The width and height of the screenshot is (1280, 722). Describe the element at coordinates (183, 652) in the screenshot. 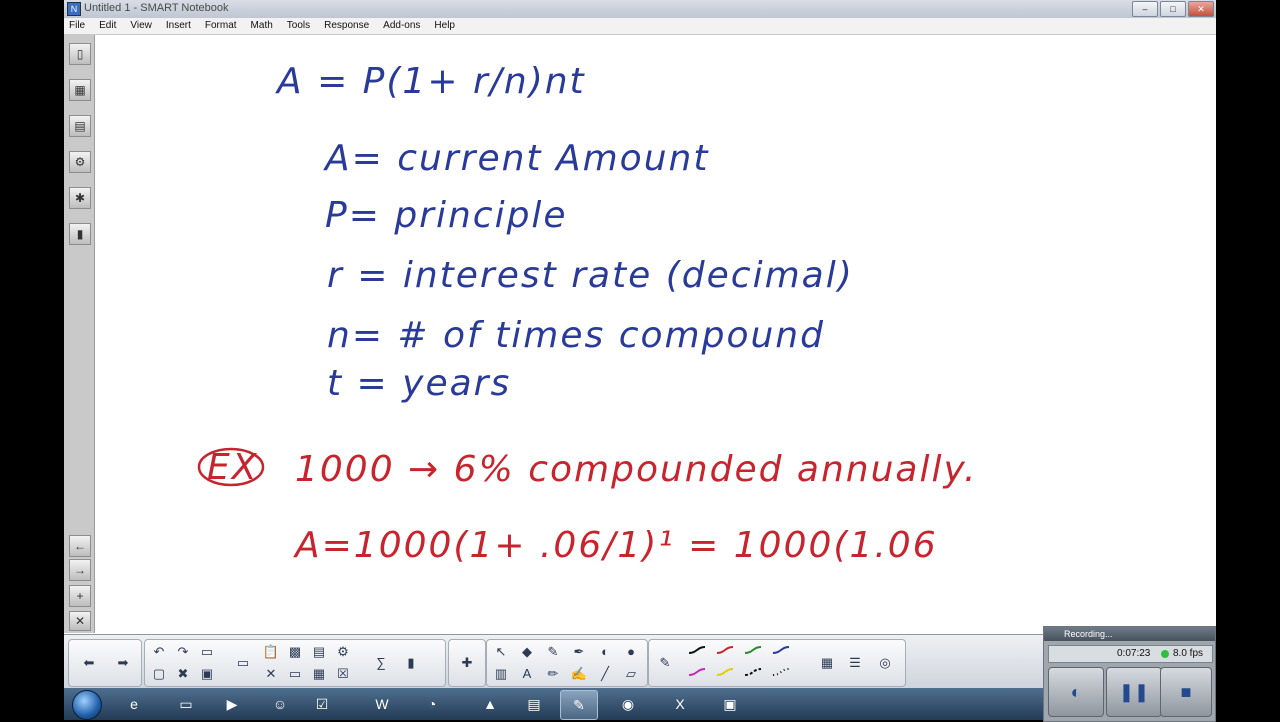

I see `redo-icon: ↷` at that location.